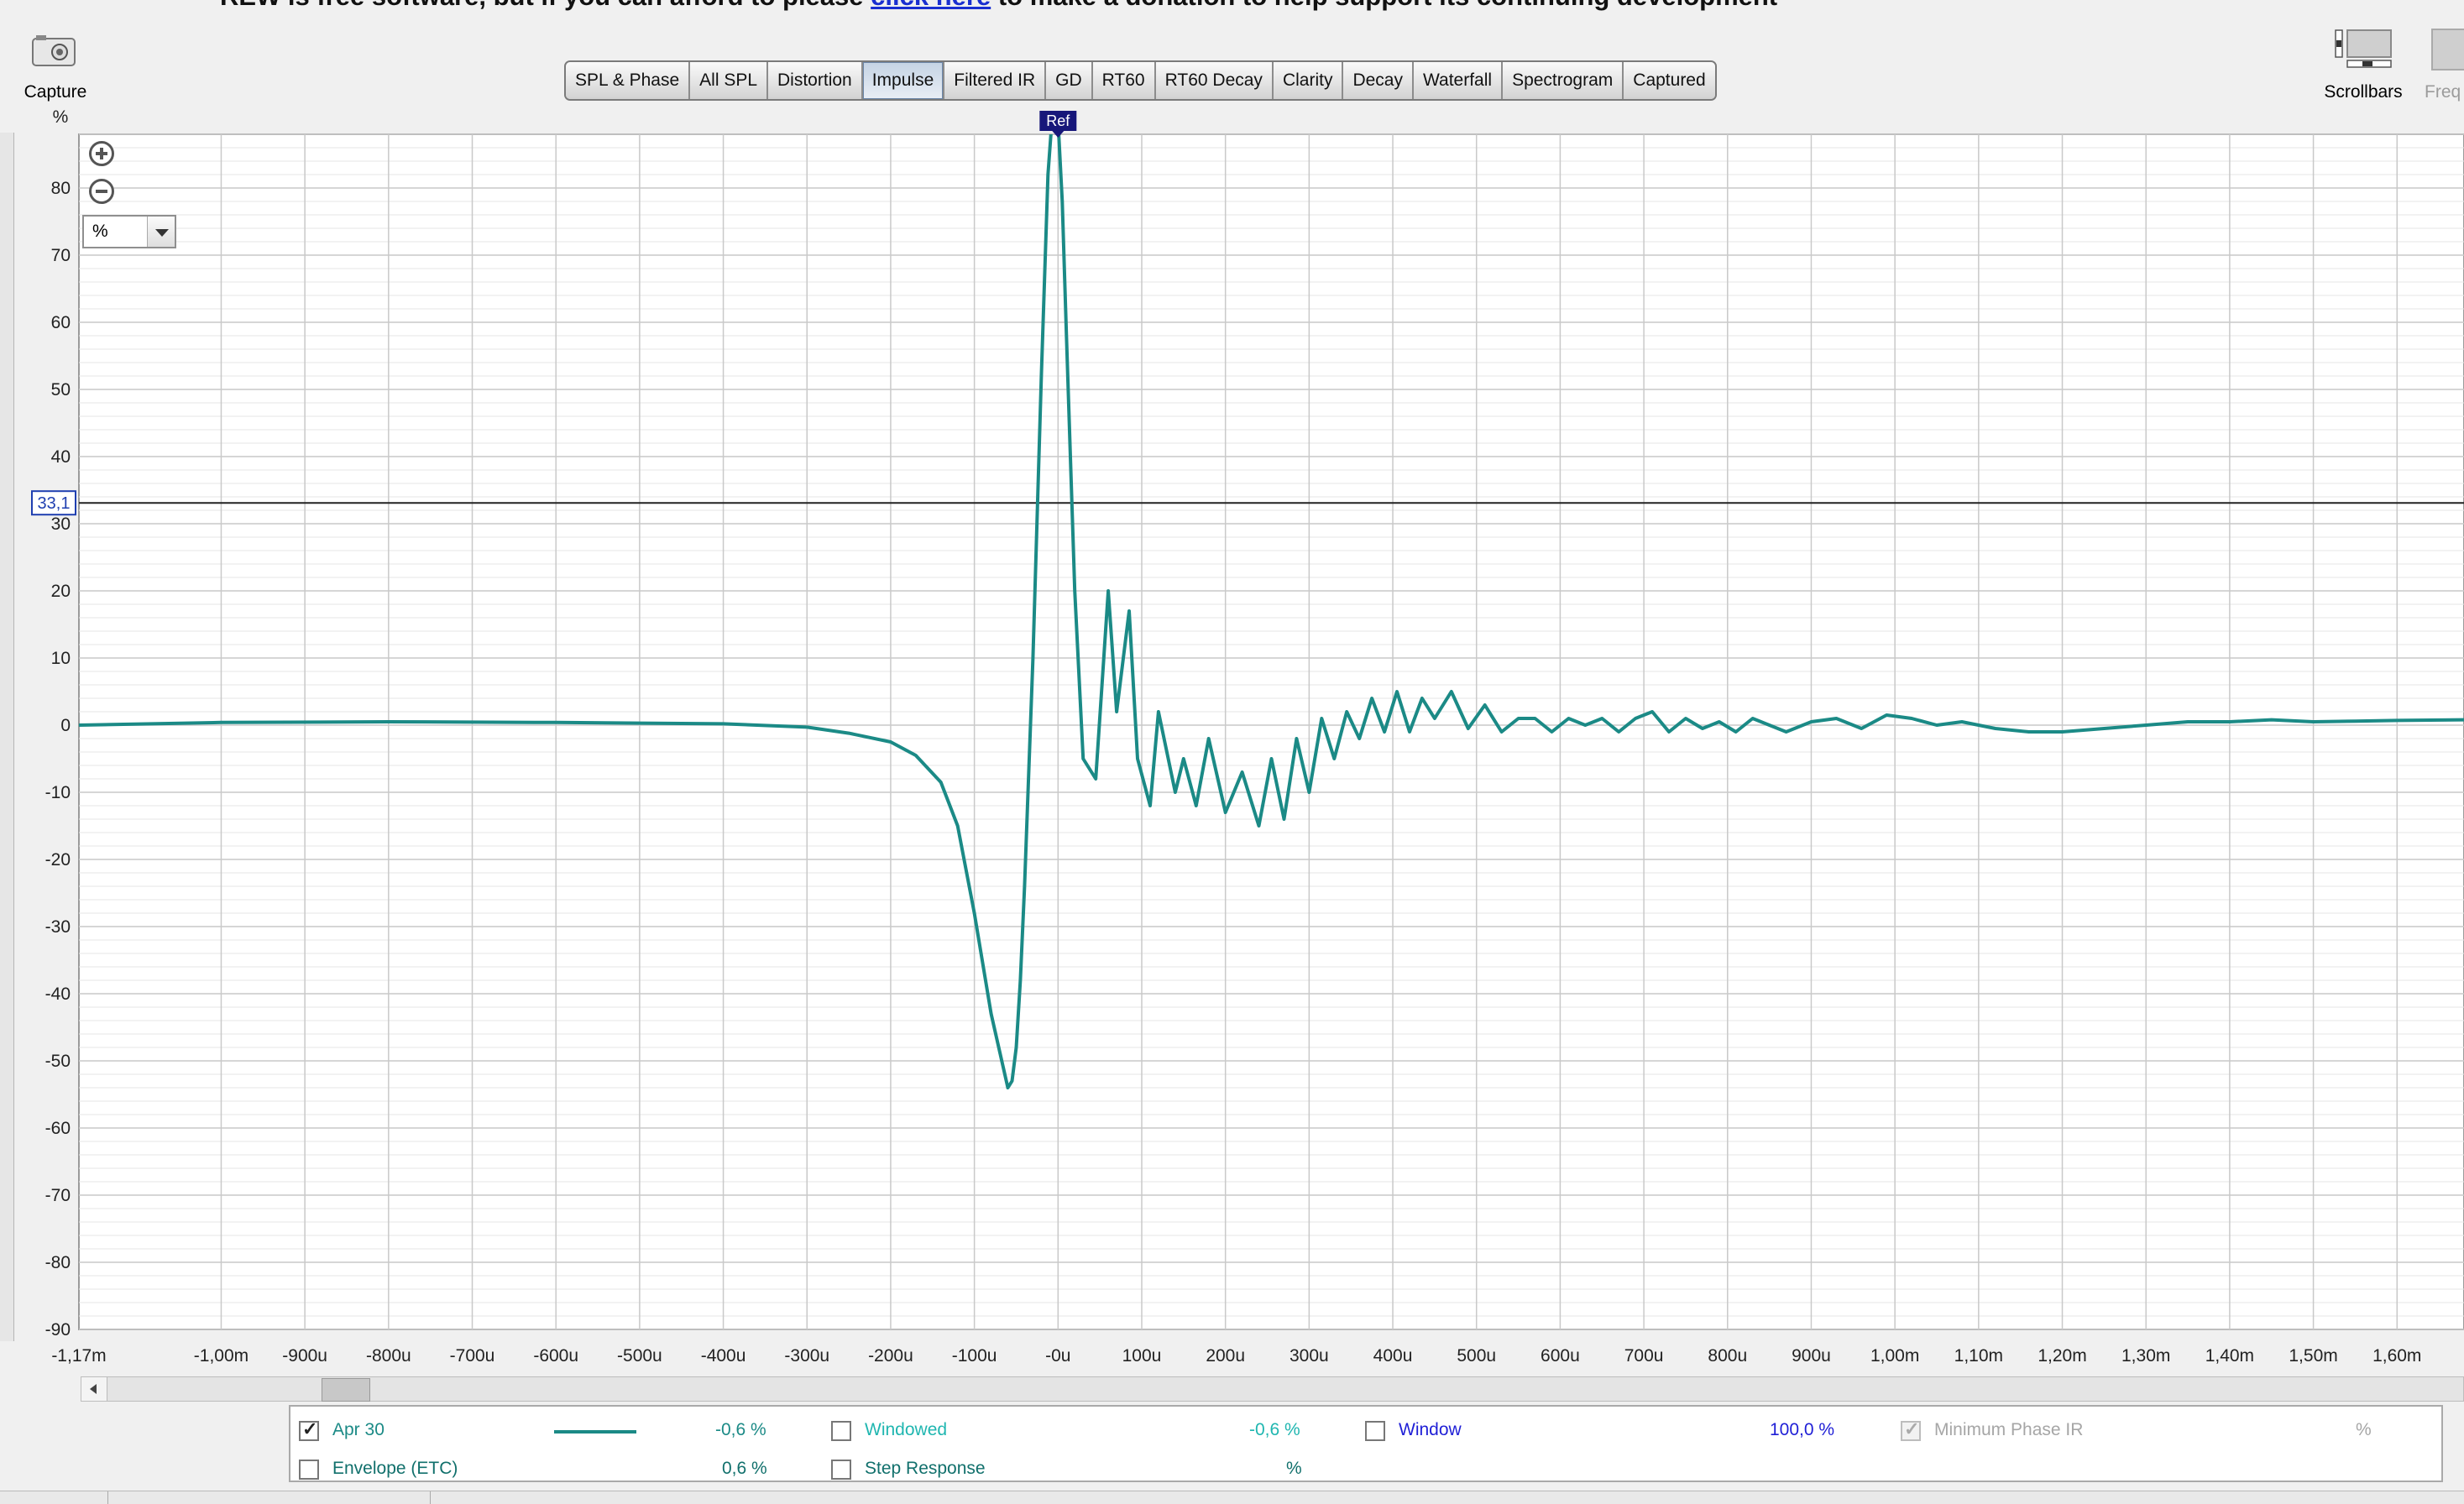  I want to click on x-tick-label: 200u, so click(1225, 1356).